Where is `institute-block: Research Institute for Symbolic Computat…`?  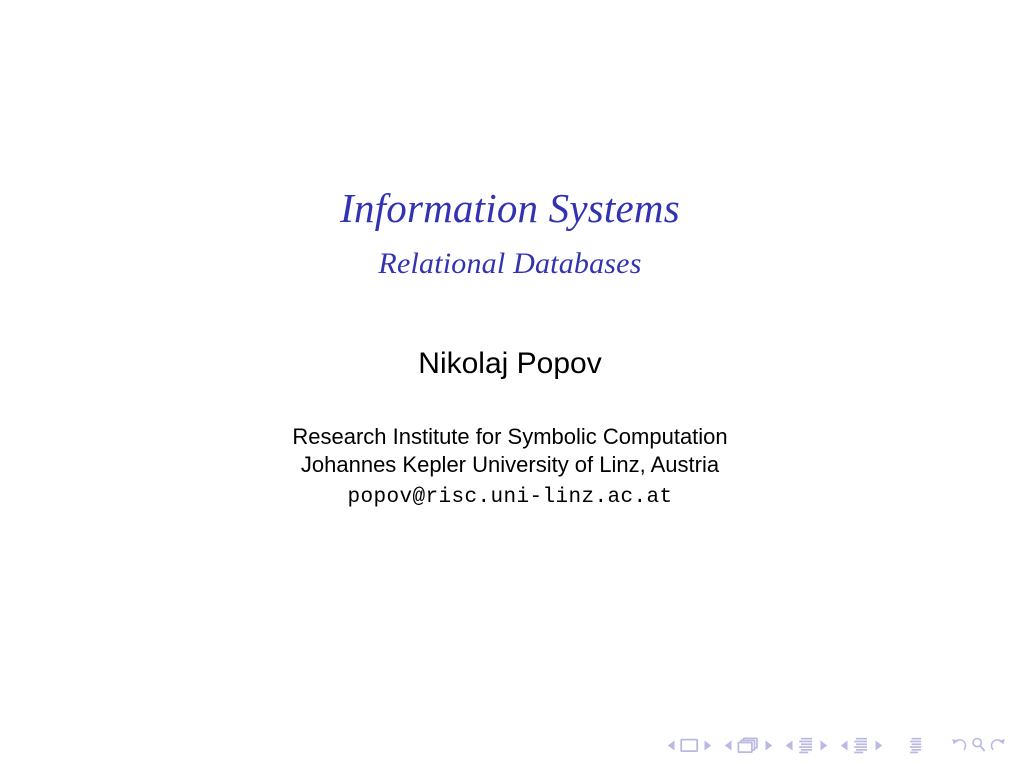 institute-block: Research Institute for Symbolic Computat… is located at coordinates (510, 467).